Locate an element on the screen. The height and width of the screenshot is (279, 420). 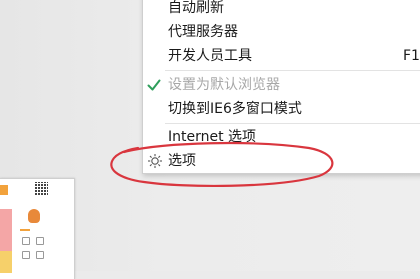
menu-item-auto-refresh: 自动刷新 is located at coordinates (196, 8).